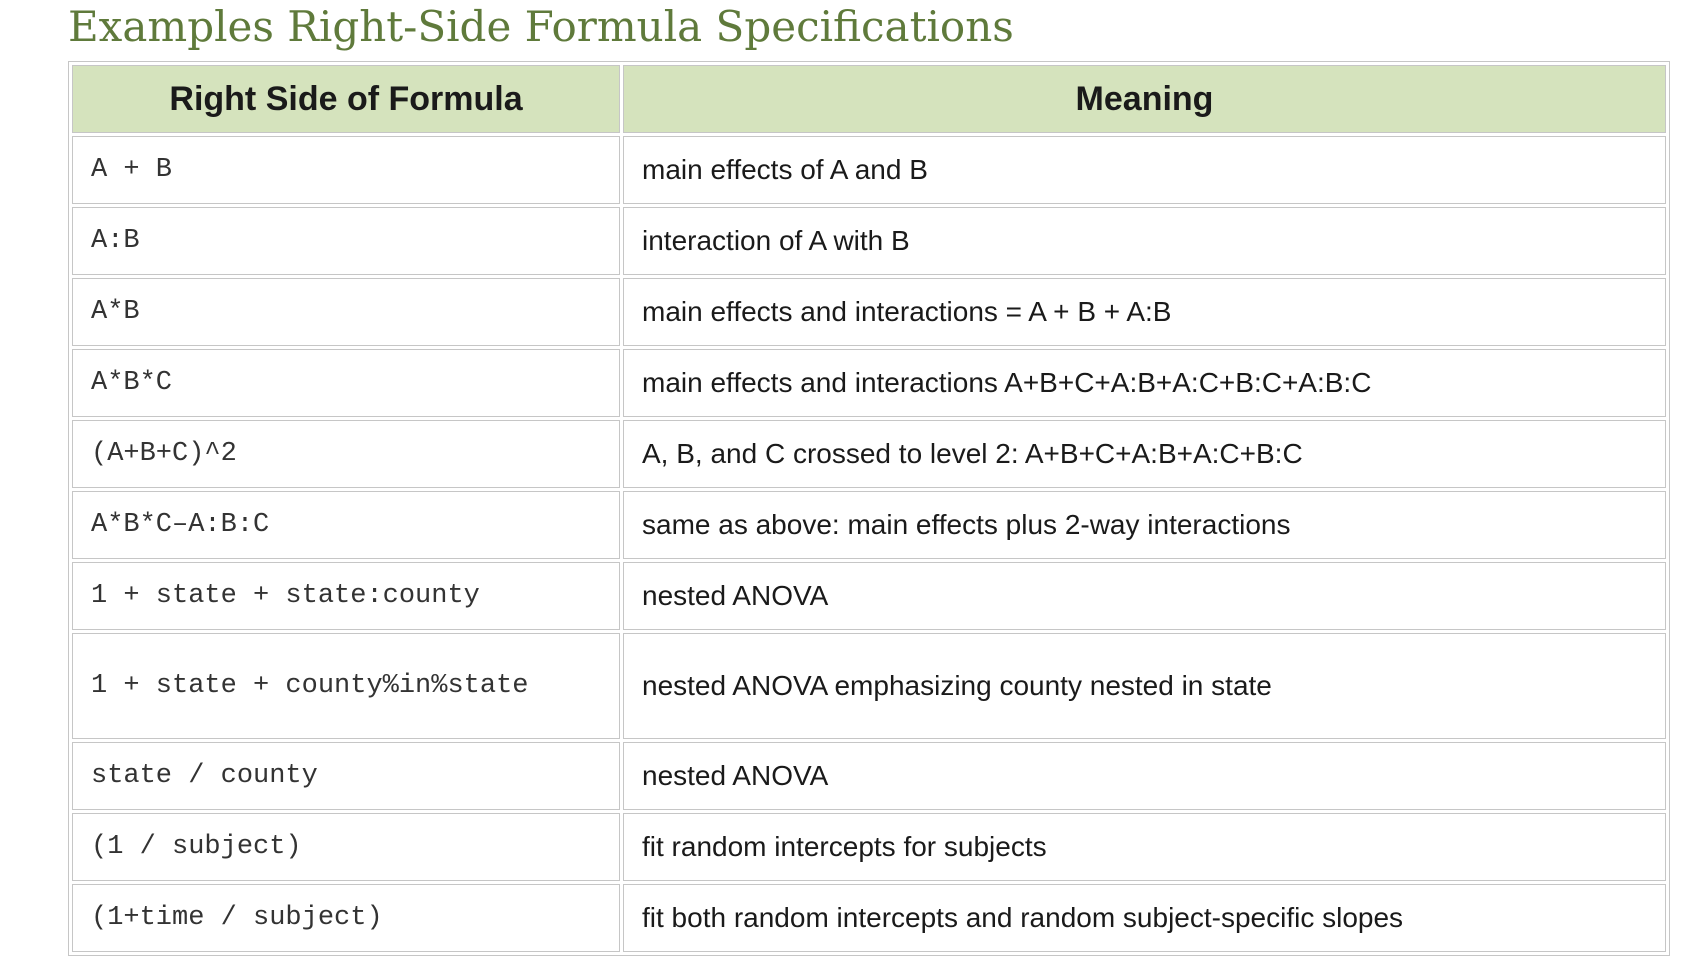 The image size is (1692, 972). I want to click on formula-cell: A + B, so click(346, 170).